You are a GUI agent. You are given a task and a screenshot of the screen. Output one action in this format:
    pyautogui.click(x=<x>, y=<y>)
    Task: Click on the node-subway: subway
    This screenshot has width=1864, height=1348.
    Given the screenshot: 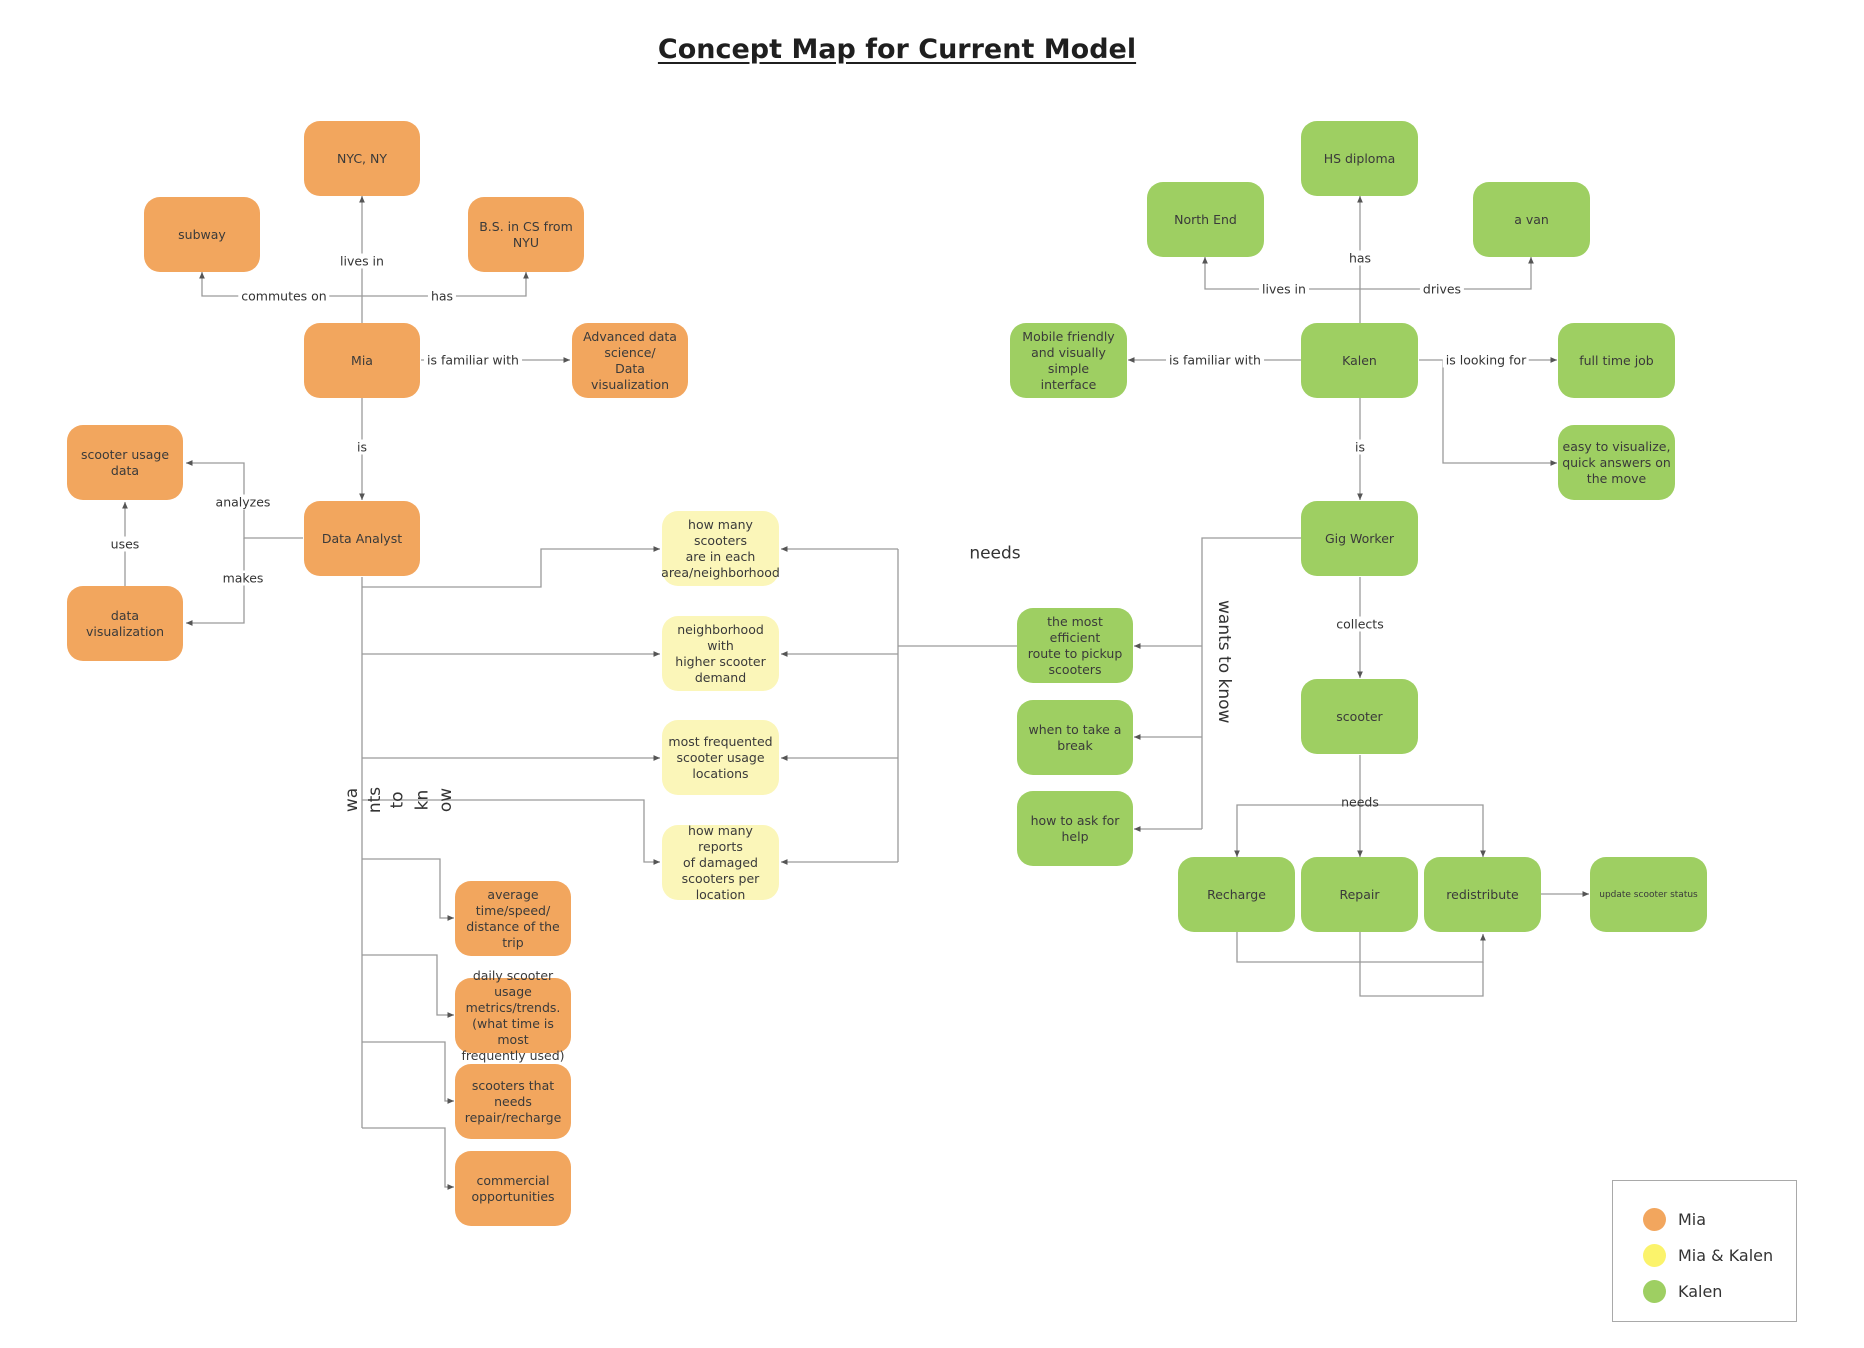 What is the action you would take?
    pyautogui.click(x=202, y=234)
    